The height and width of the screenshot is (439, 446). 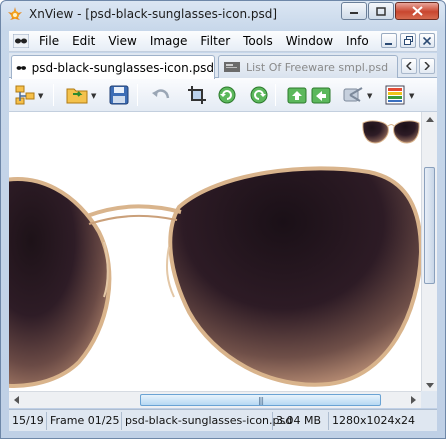 I want to click on status-frame: Frame 01/25, so click(x=84, y=420).